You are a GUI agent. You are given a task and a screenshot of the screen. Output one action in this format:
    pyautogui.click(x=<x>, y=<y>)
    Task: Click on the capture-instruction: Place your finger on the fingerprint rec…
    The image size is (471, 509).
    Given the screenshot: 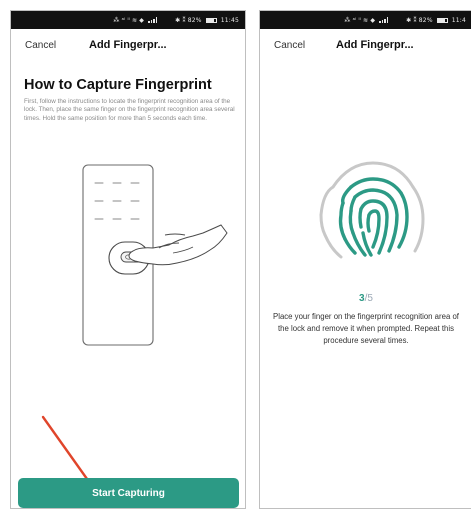 What is the action you would take?
    pyautogui.click(x=366, y=328)
    